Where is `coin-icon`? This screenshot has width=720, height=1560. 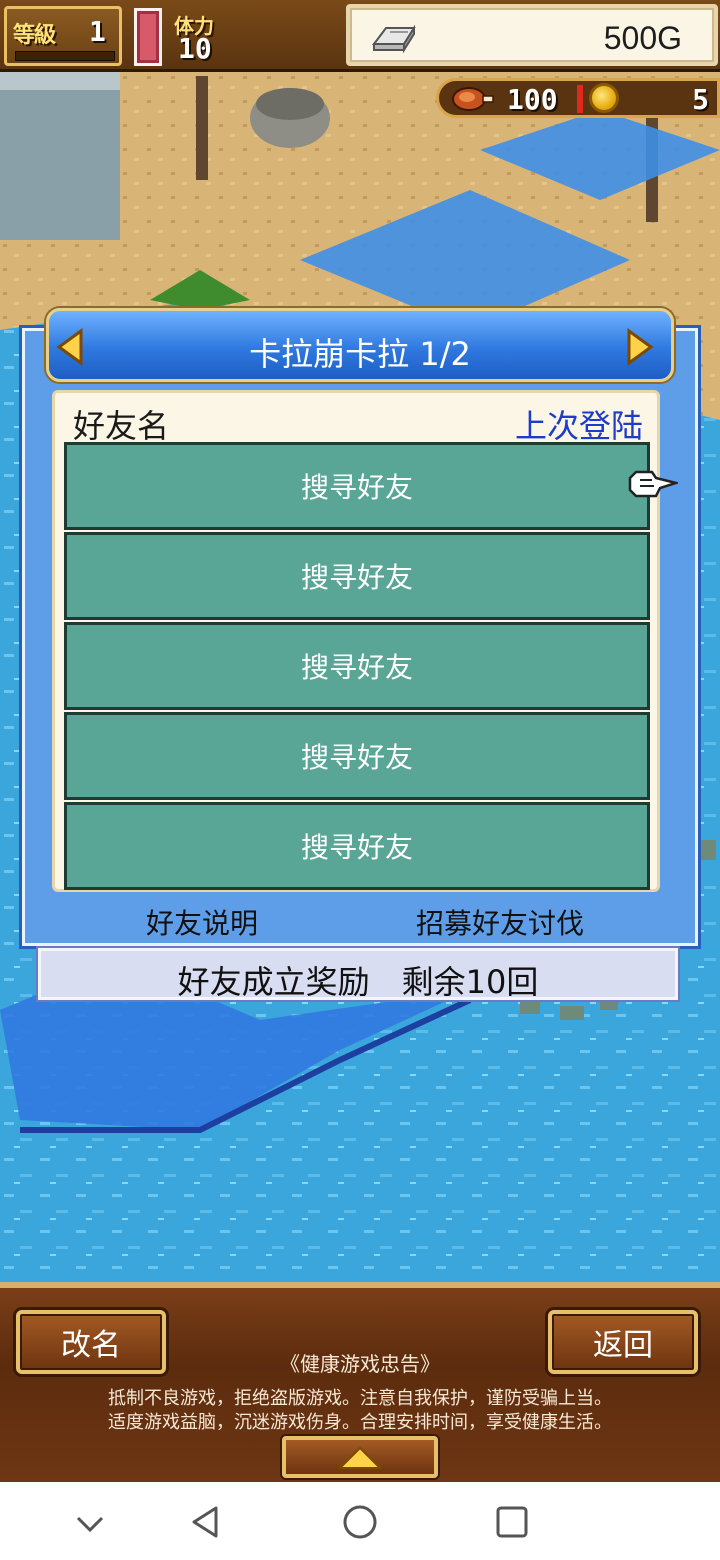
coin-icon is located at coordinates (604, 98).